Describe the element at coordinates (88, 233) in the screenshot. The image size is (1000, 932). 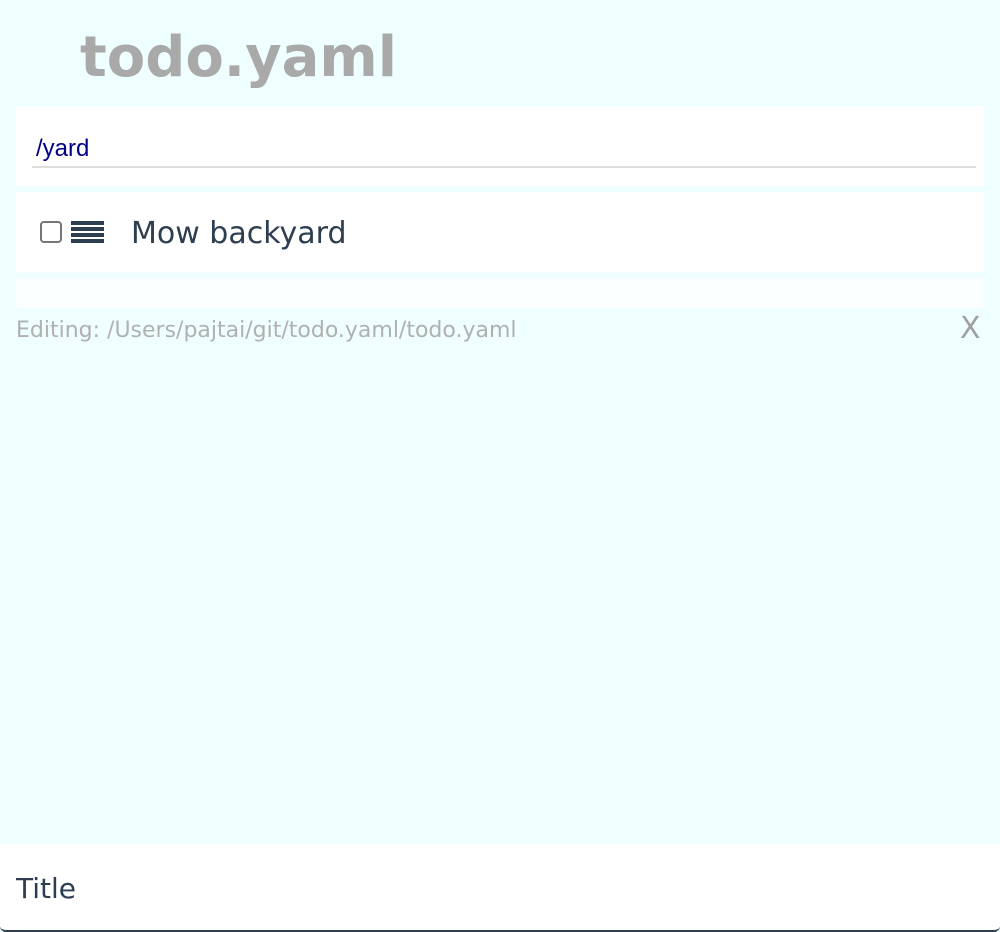
I see `list-icon` at that location.